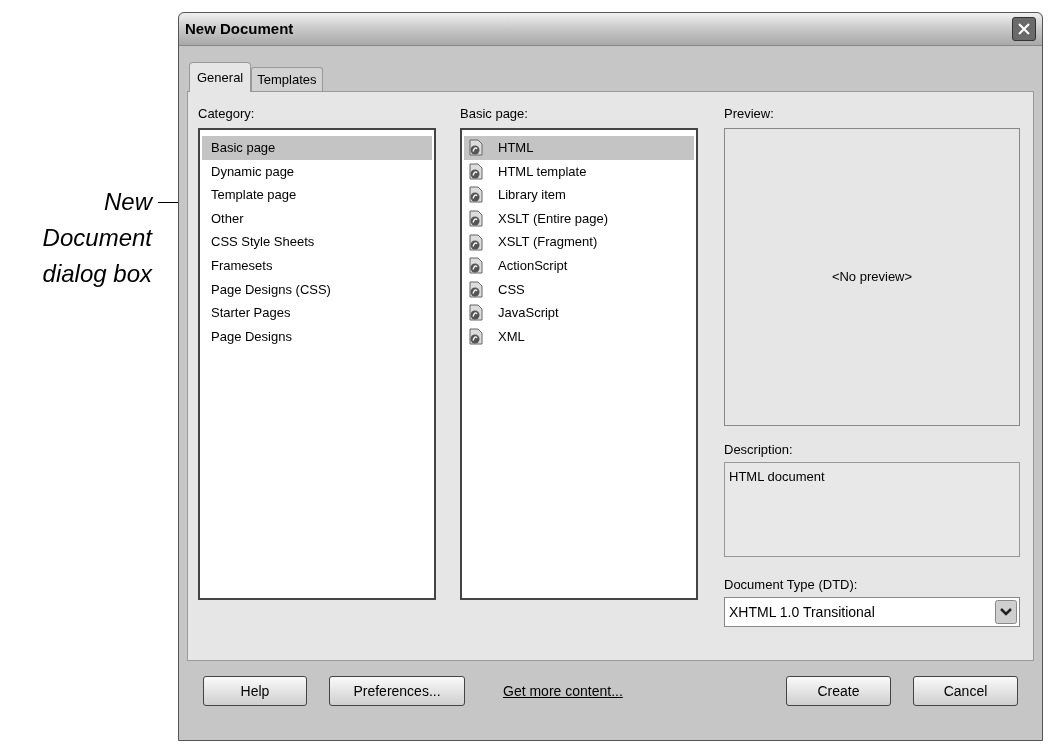  I want to click on page-type-list: HTML HTML template Library item XSLT (Entire page) XSLT (Fragment) ActionScript CSS JavaScript XML, so click(579, 364).